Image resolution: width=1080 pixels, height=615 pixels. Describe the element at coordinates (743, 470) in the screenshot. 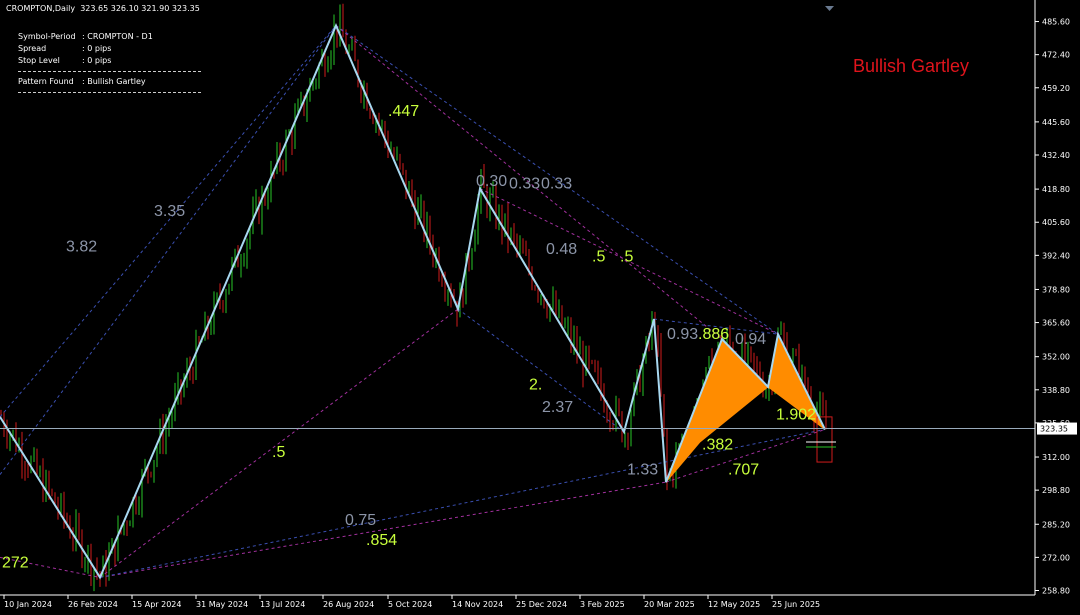

I see `ratio-label: .707` at that location.